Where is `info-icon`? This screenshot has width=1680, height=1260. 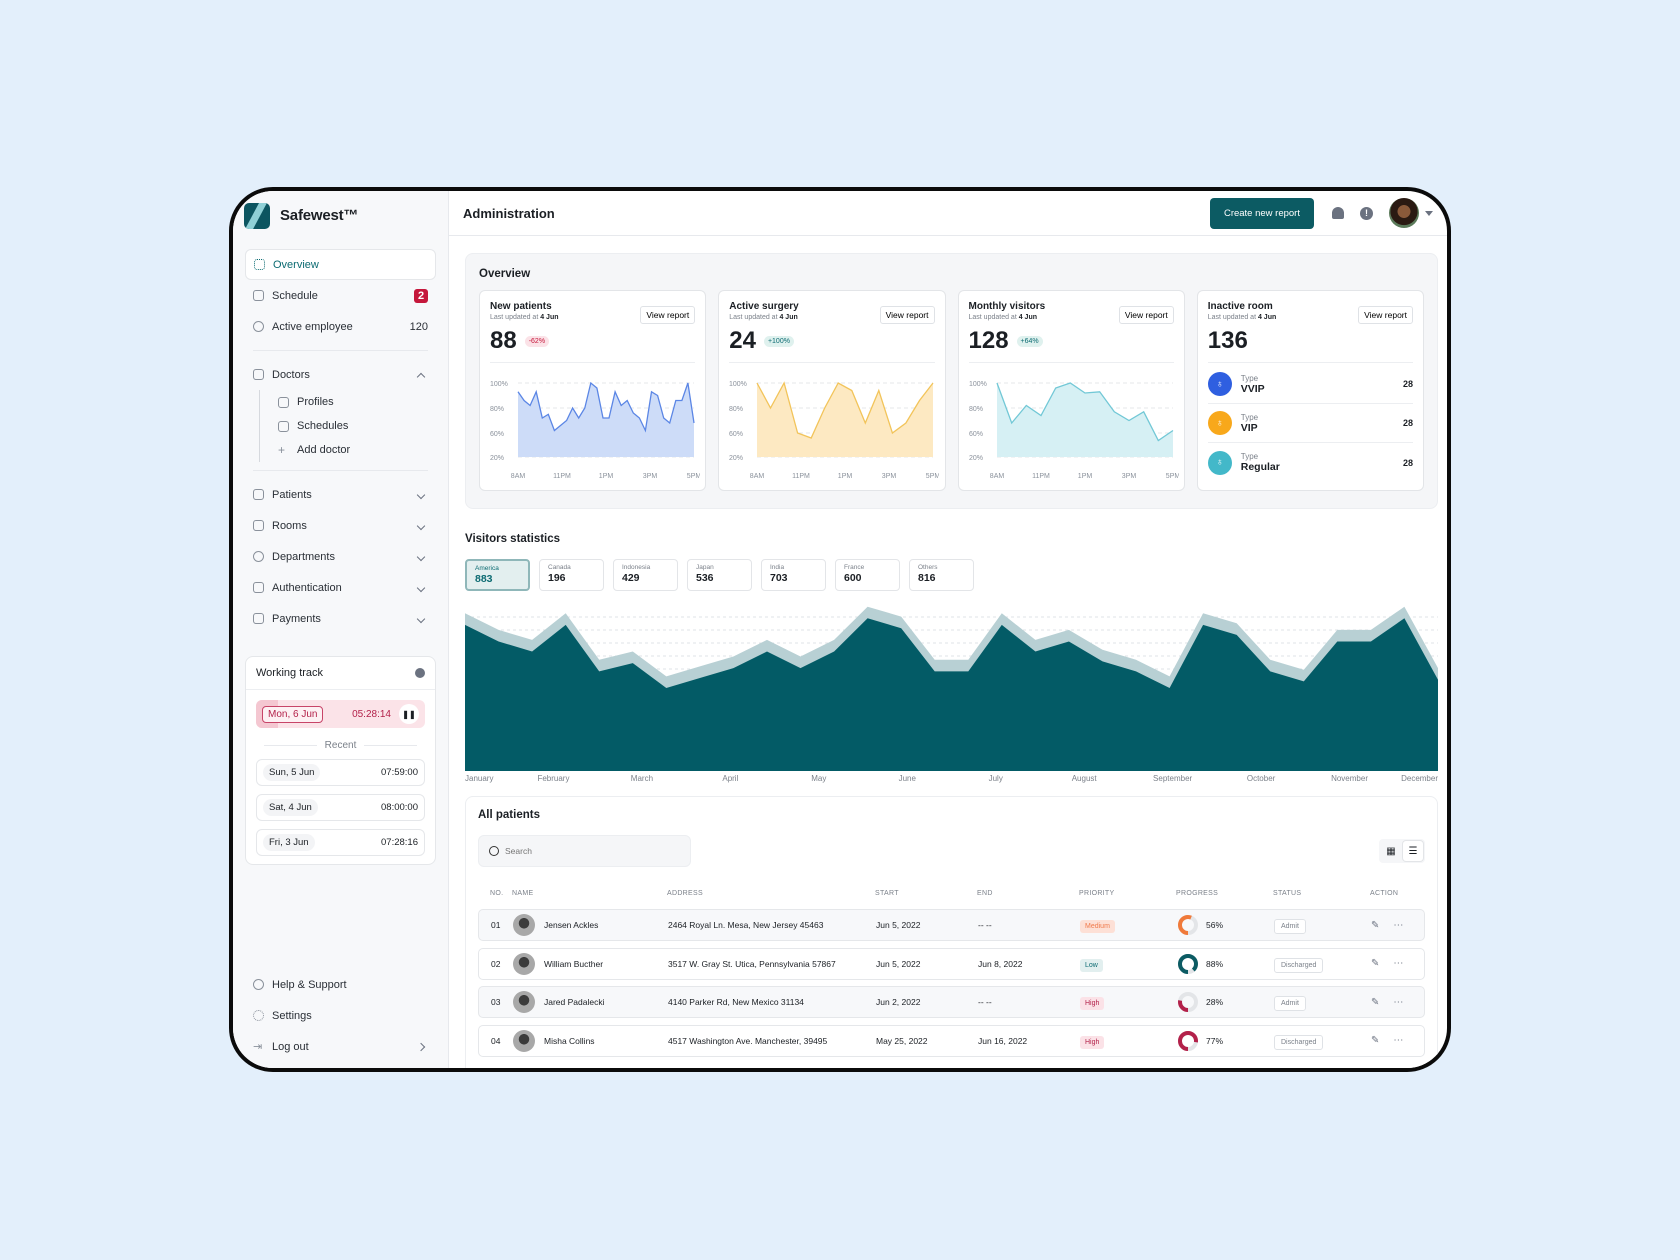
info-icon is located at coordinates (420, 673).